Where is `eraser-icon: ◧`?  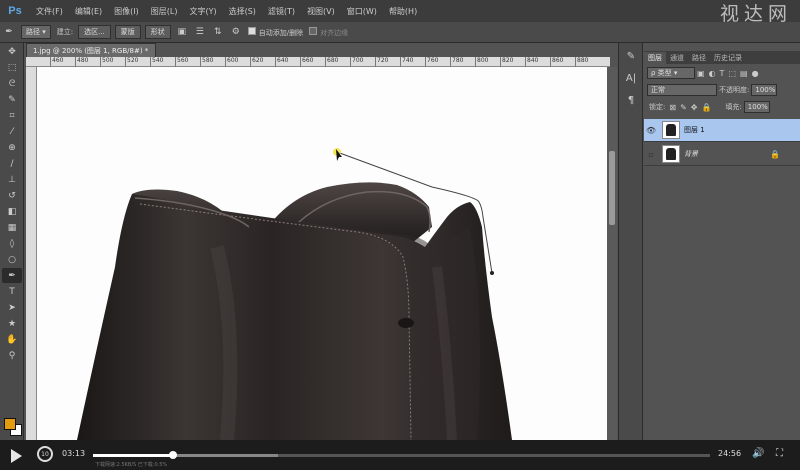 eraser-icon: ◧ is located at coordinates (12, 211).